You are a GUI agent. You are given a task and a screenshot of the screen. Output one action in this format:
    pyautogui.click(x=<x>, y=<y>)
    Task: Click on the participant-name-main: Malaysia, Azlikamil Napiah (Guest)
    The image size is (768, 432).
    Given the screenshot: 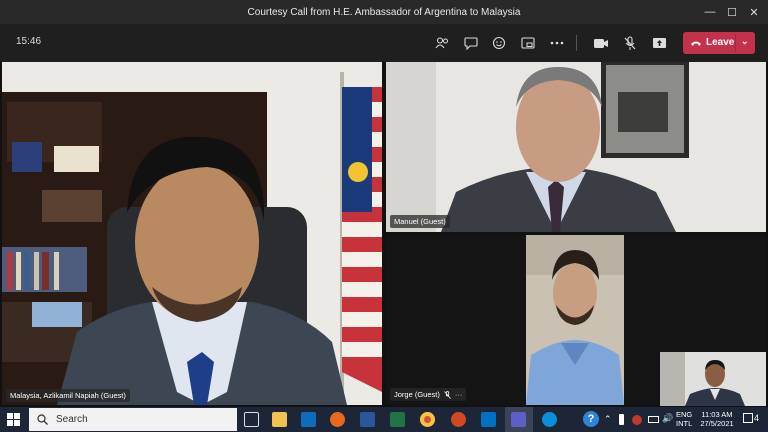 What is the action you would take?
    pyautogui.click(x=68, y=395)
    